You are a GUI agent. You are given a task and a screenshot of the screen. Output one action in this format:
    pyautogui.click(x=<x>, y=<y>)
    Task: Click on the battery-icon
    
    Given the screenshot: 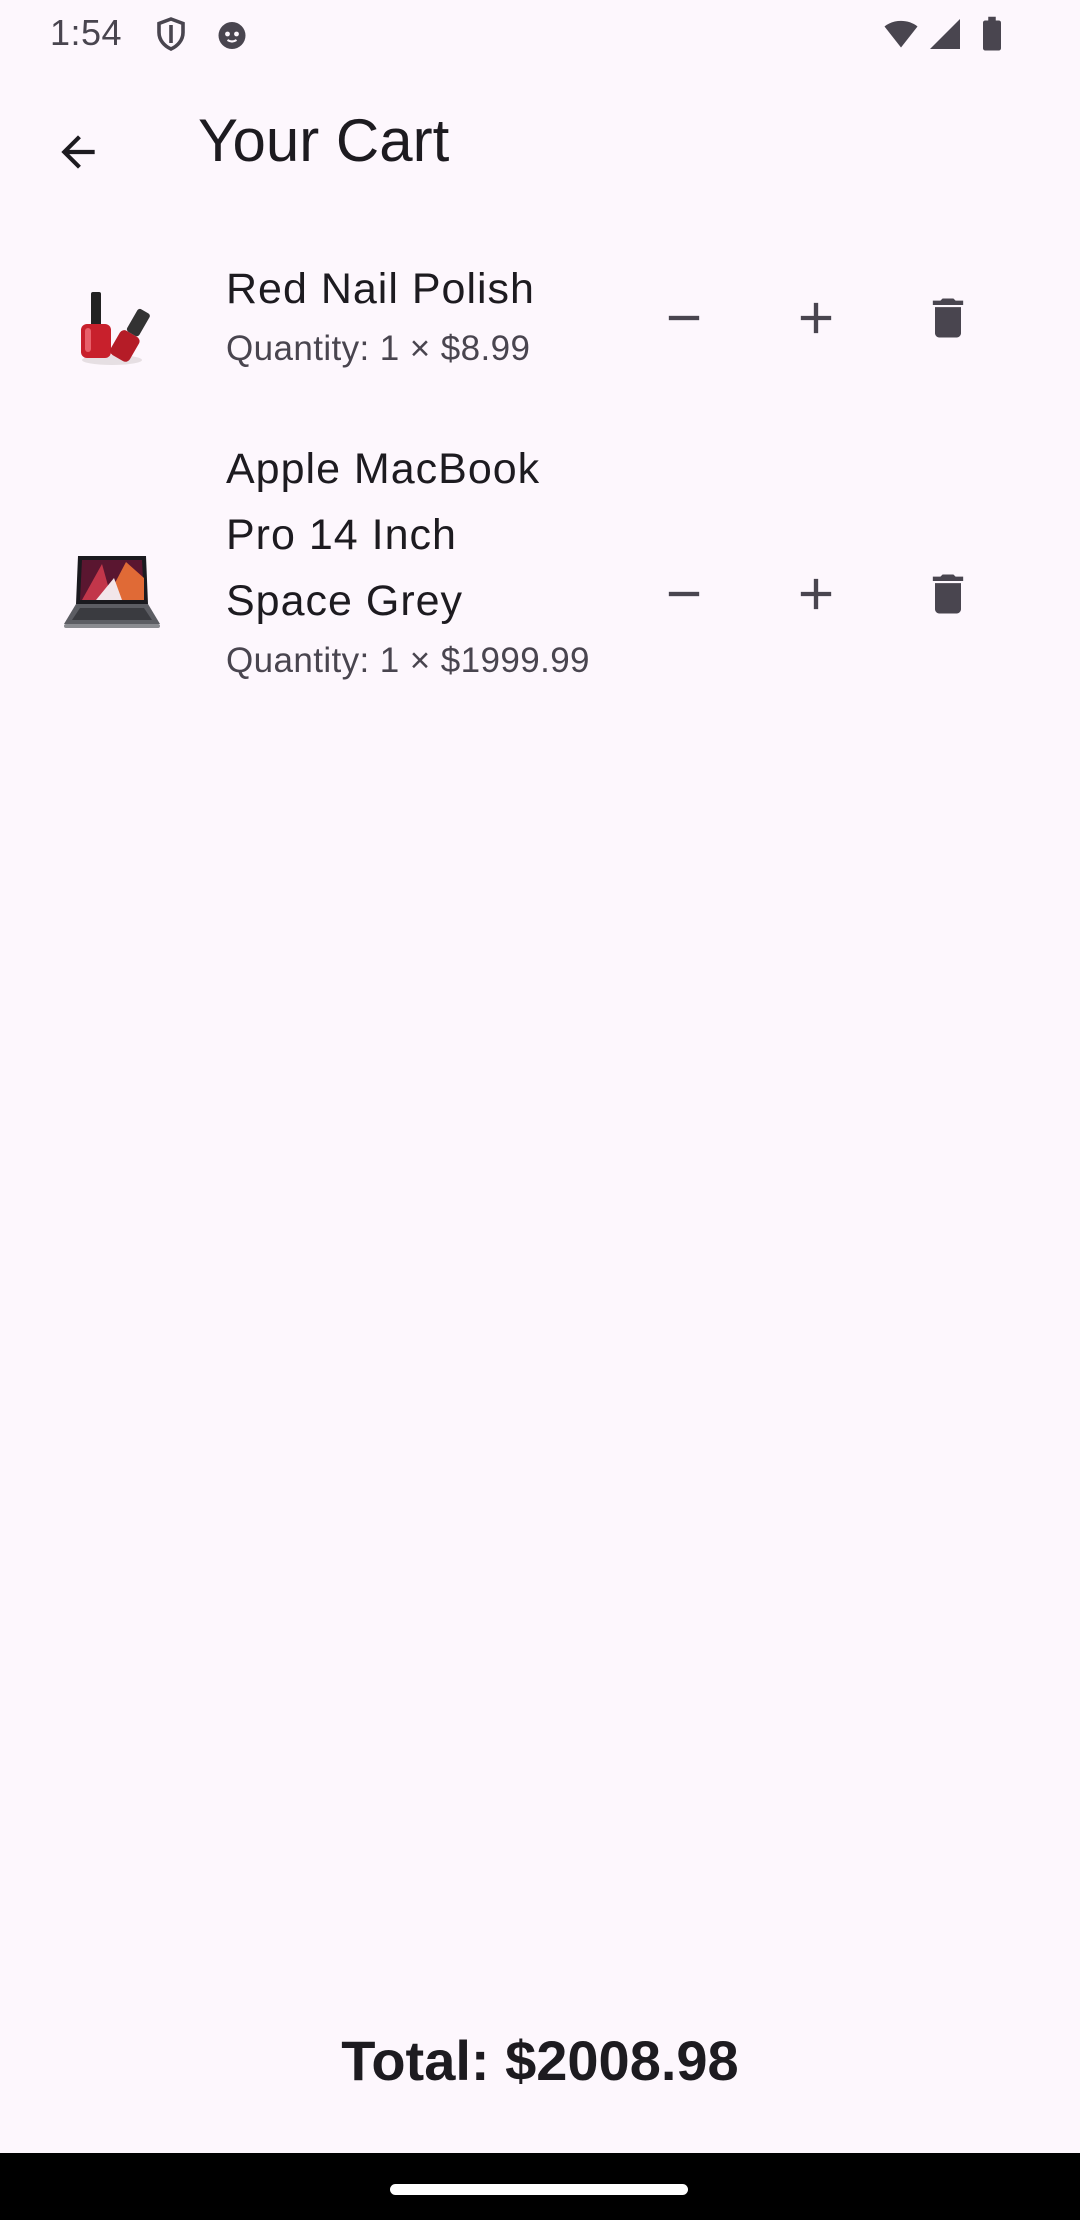 What is the action you would take?
    pyautogui.click(x=992, y=33)
    